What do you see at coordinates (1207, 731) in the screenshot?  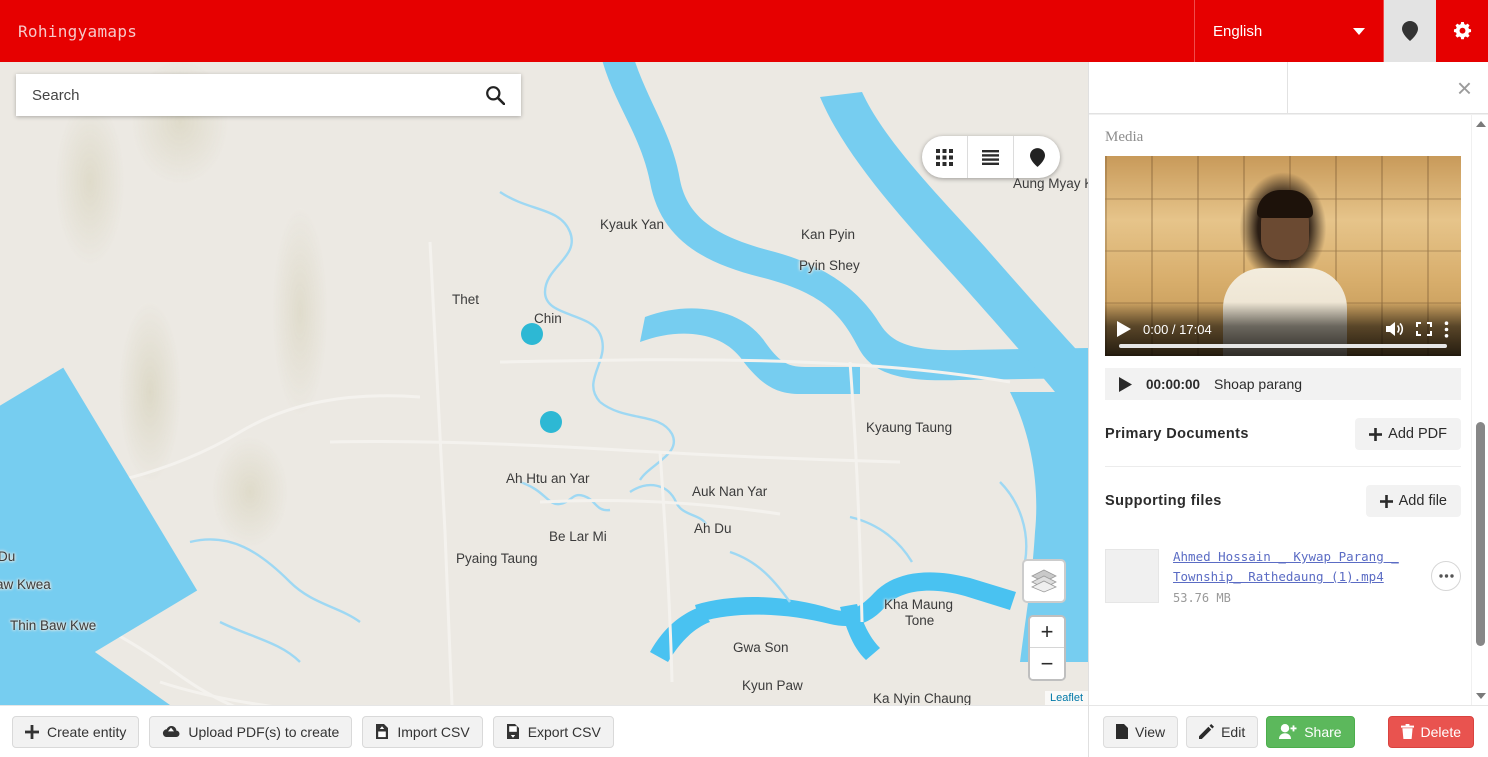 I see `pencil-icon` at bounding box center [1207, 731].